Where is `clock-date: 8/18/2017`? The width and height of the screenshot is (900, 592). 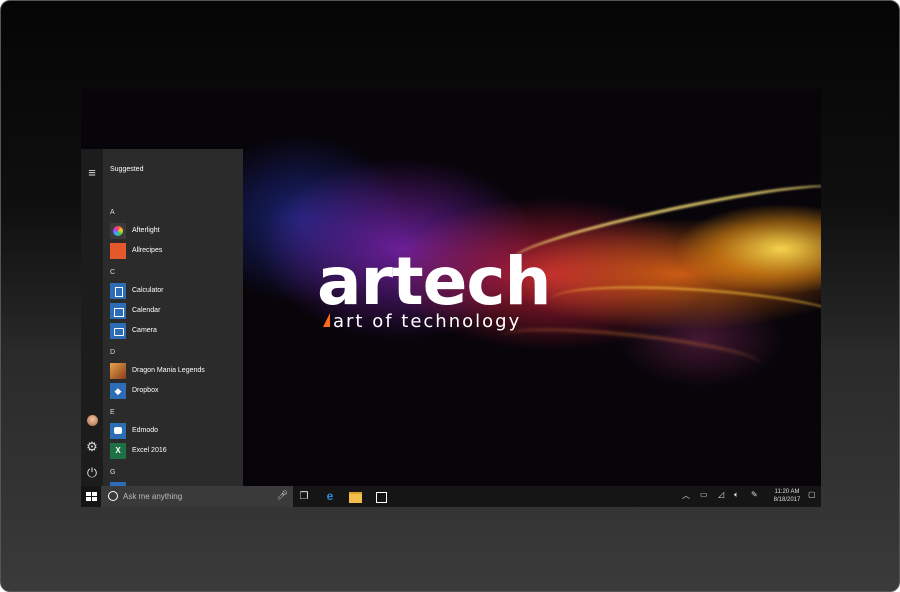 clock-date: 8/18/2017 is located at coordinates (787, 500).